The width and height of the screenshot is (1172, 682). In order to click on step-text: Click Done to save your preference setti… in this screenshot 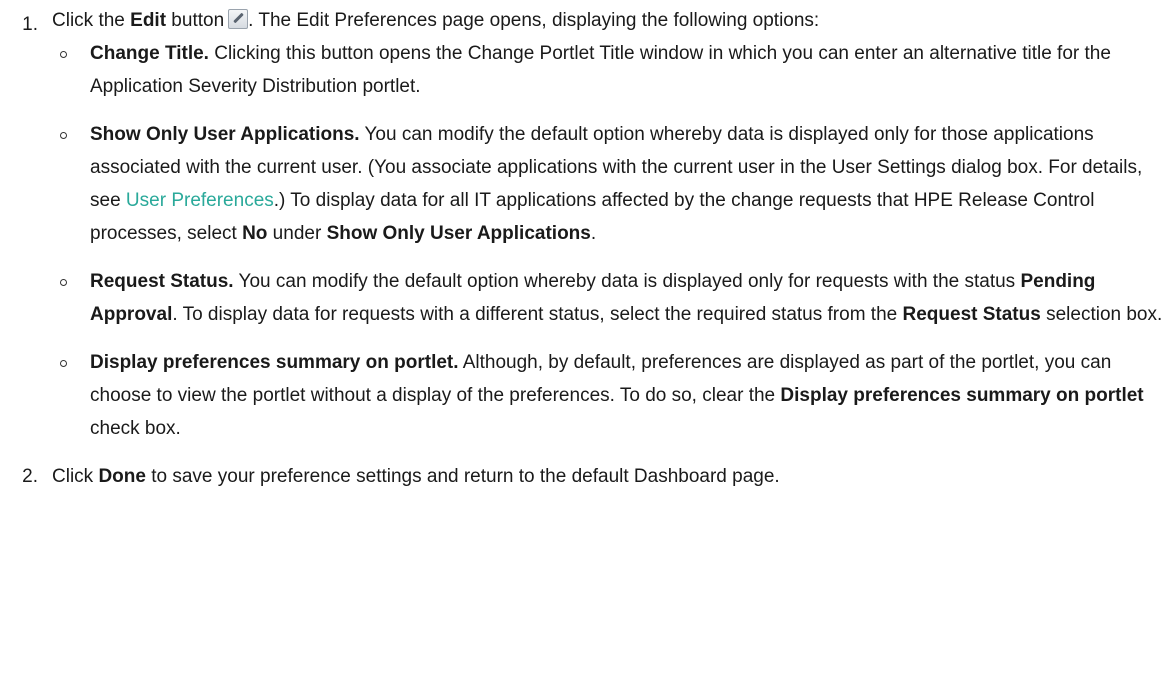, I will do `click(416, 476)`.